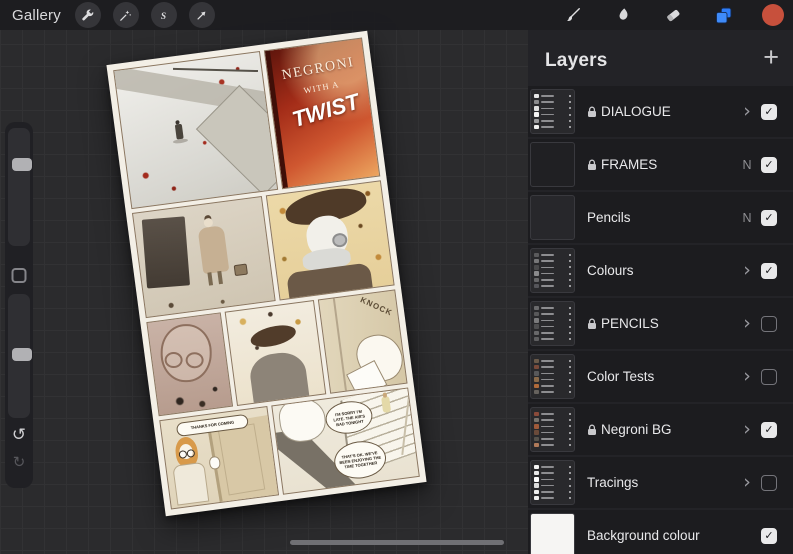 This screenshot has height=554, width=793. Describe the element at coordinates (660, 58) in the screenshot. I see `layers-panel-header: Layers +` at that location.